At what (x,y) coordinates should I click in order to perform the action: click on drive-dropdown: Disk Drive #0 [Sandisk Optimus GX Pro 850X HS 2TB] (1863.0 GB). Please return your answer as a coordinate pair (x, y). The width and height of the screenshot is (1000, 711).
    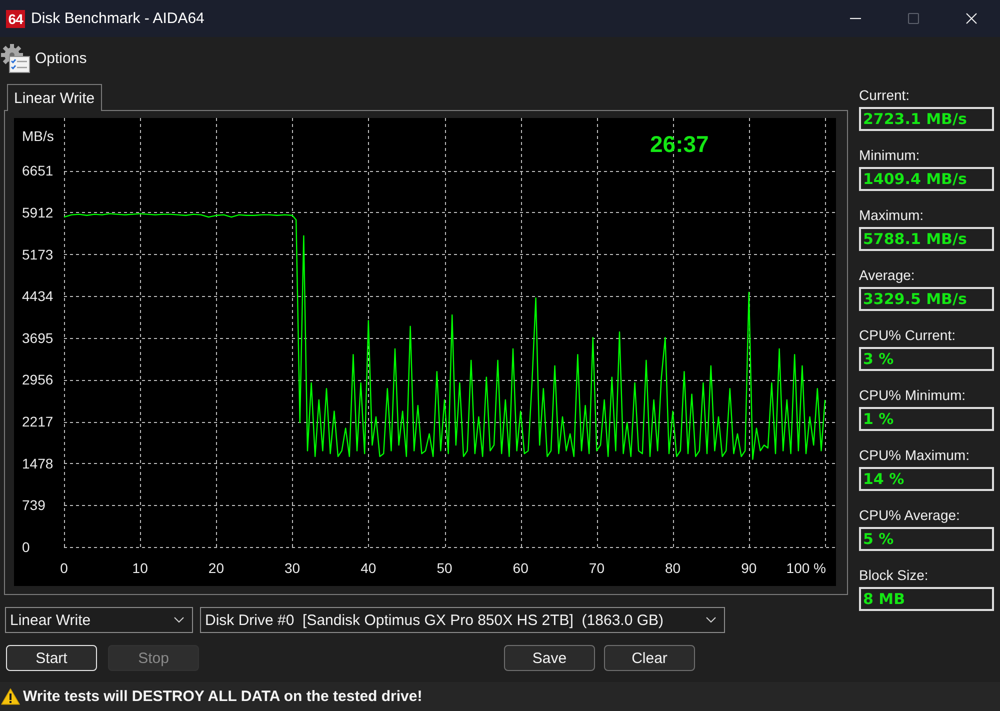
    Looking at the image, I should click on (462, 620).